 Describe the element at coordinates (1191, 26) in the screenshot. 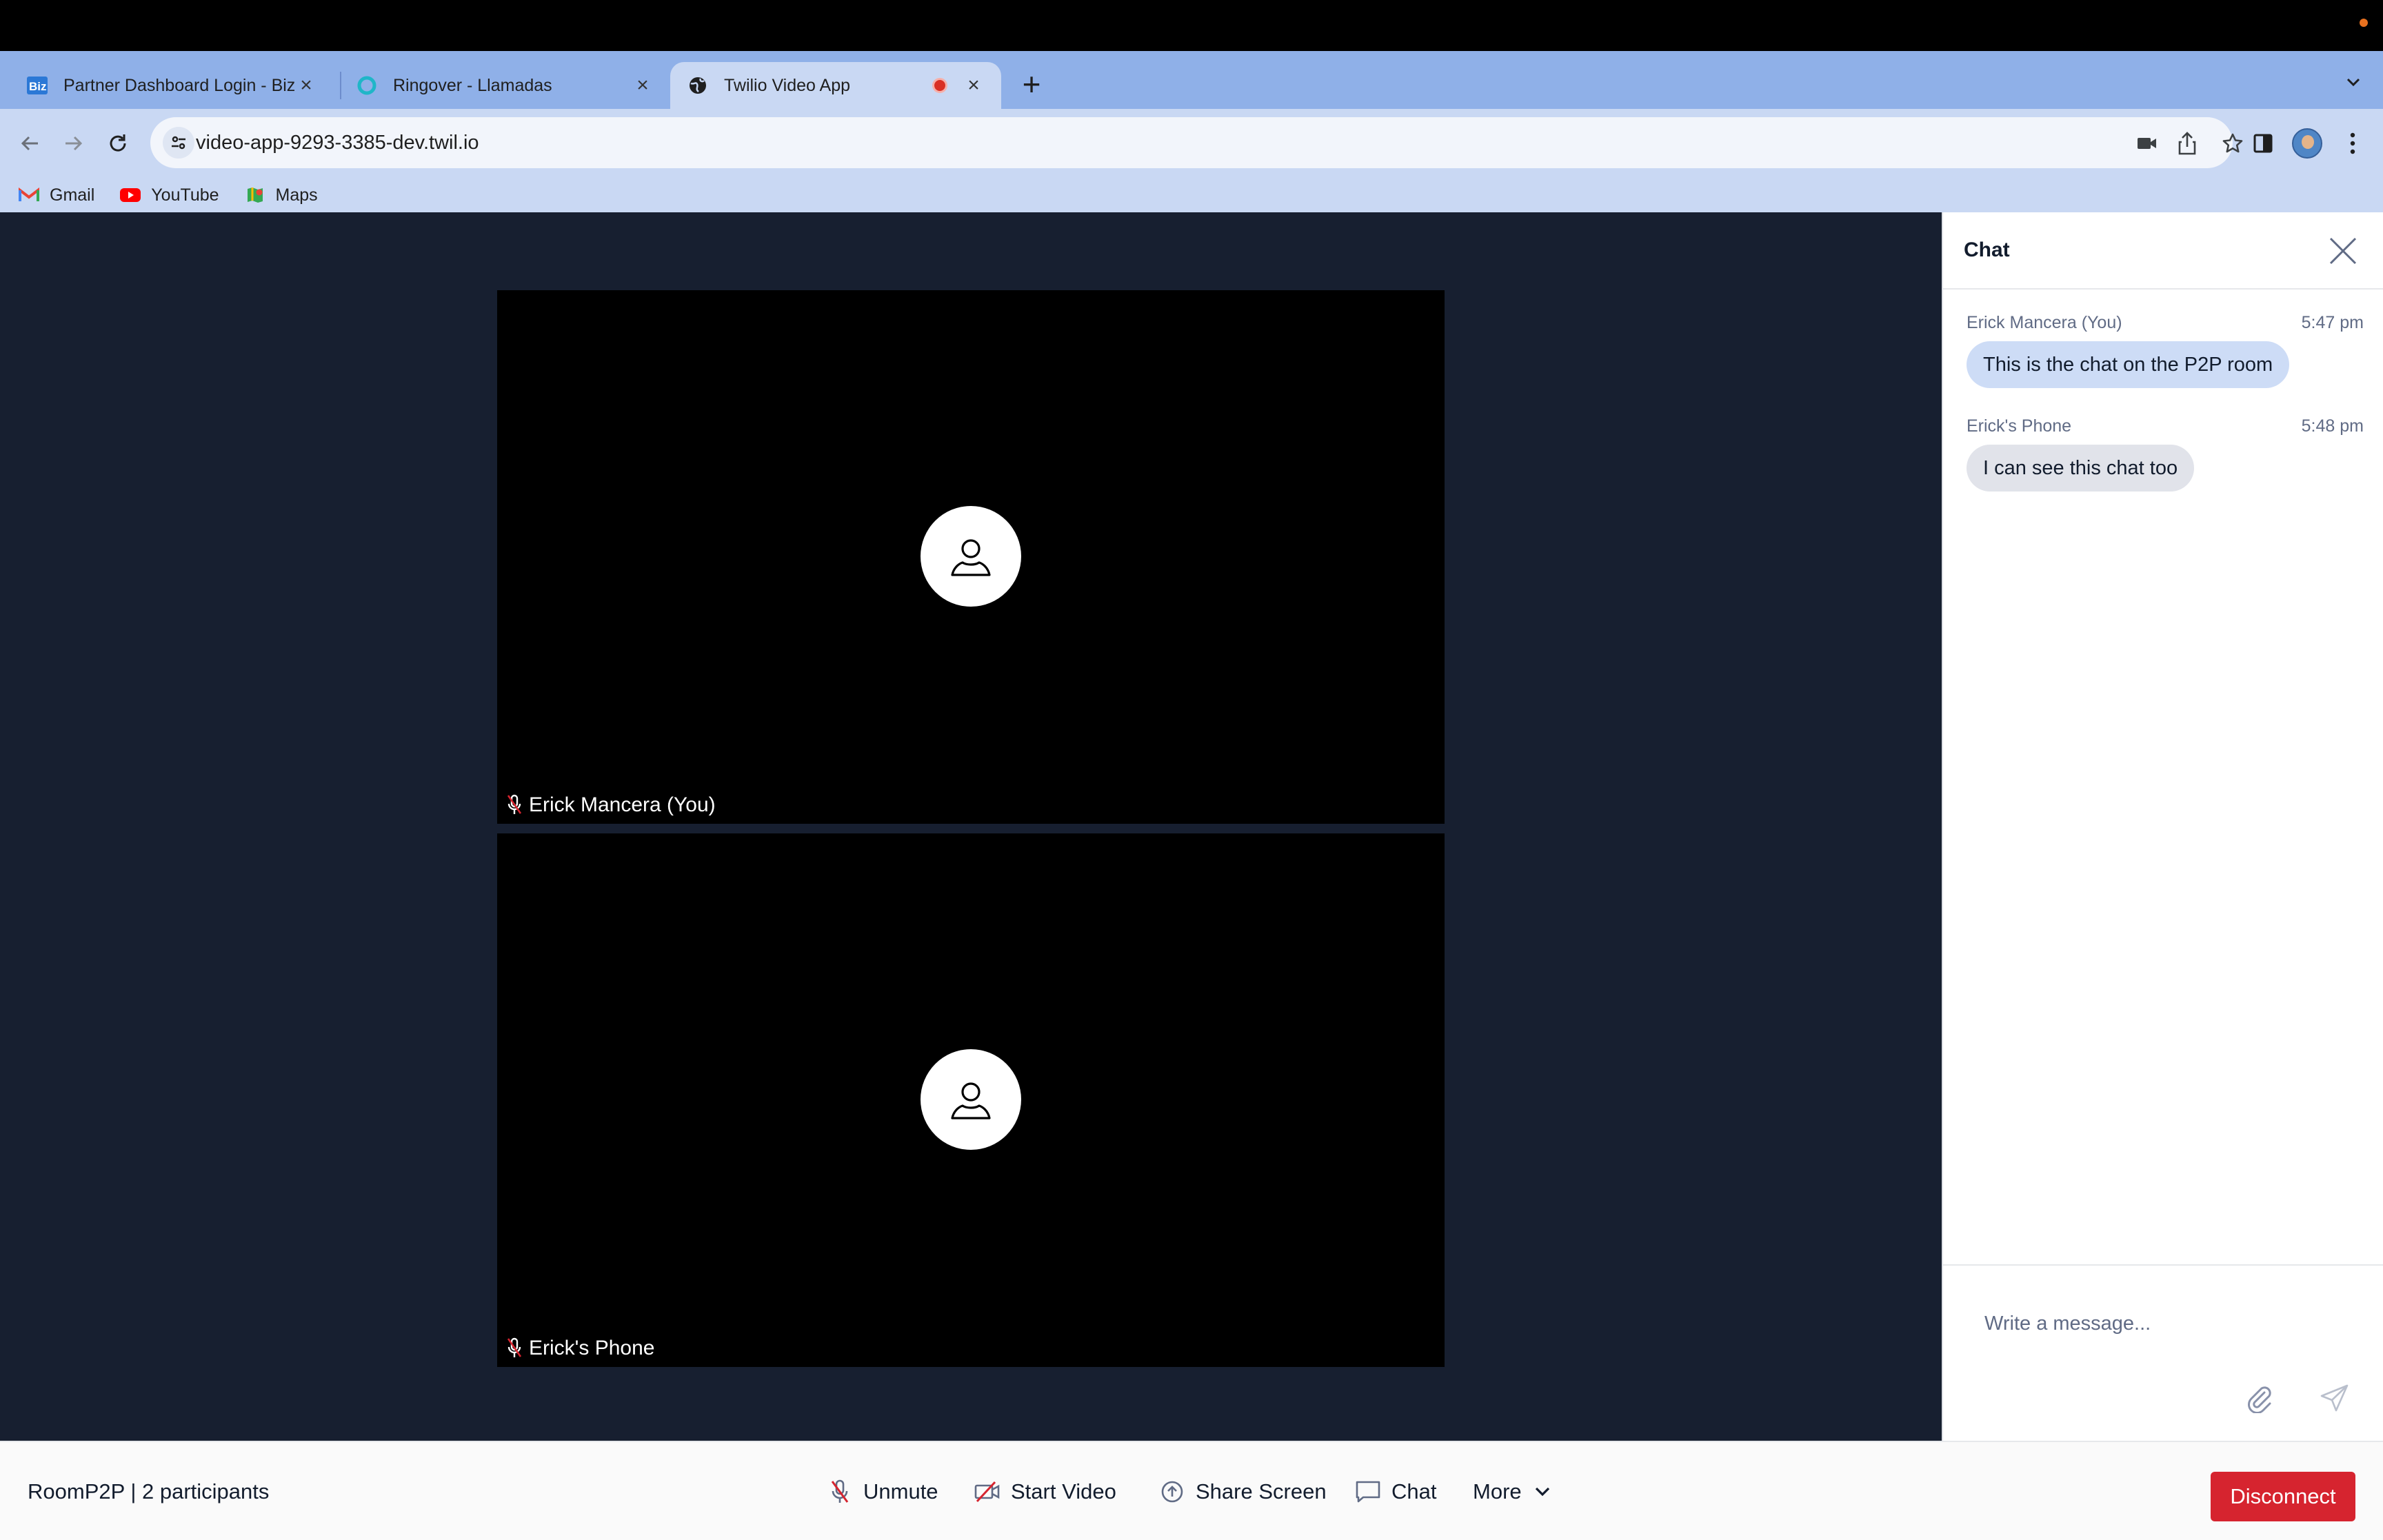

I see `os-top-bar` at that location.